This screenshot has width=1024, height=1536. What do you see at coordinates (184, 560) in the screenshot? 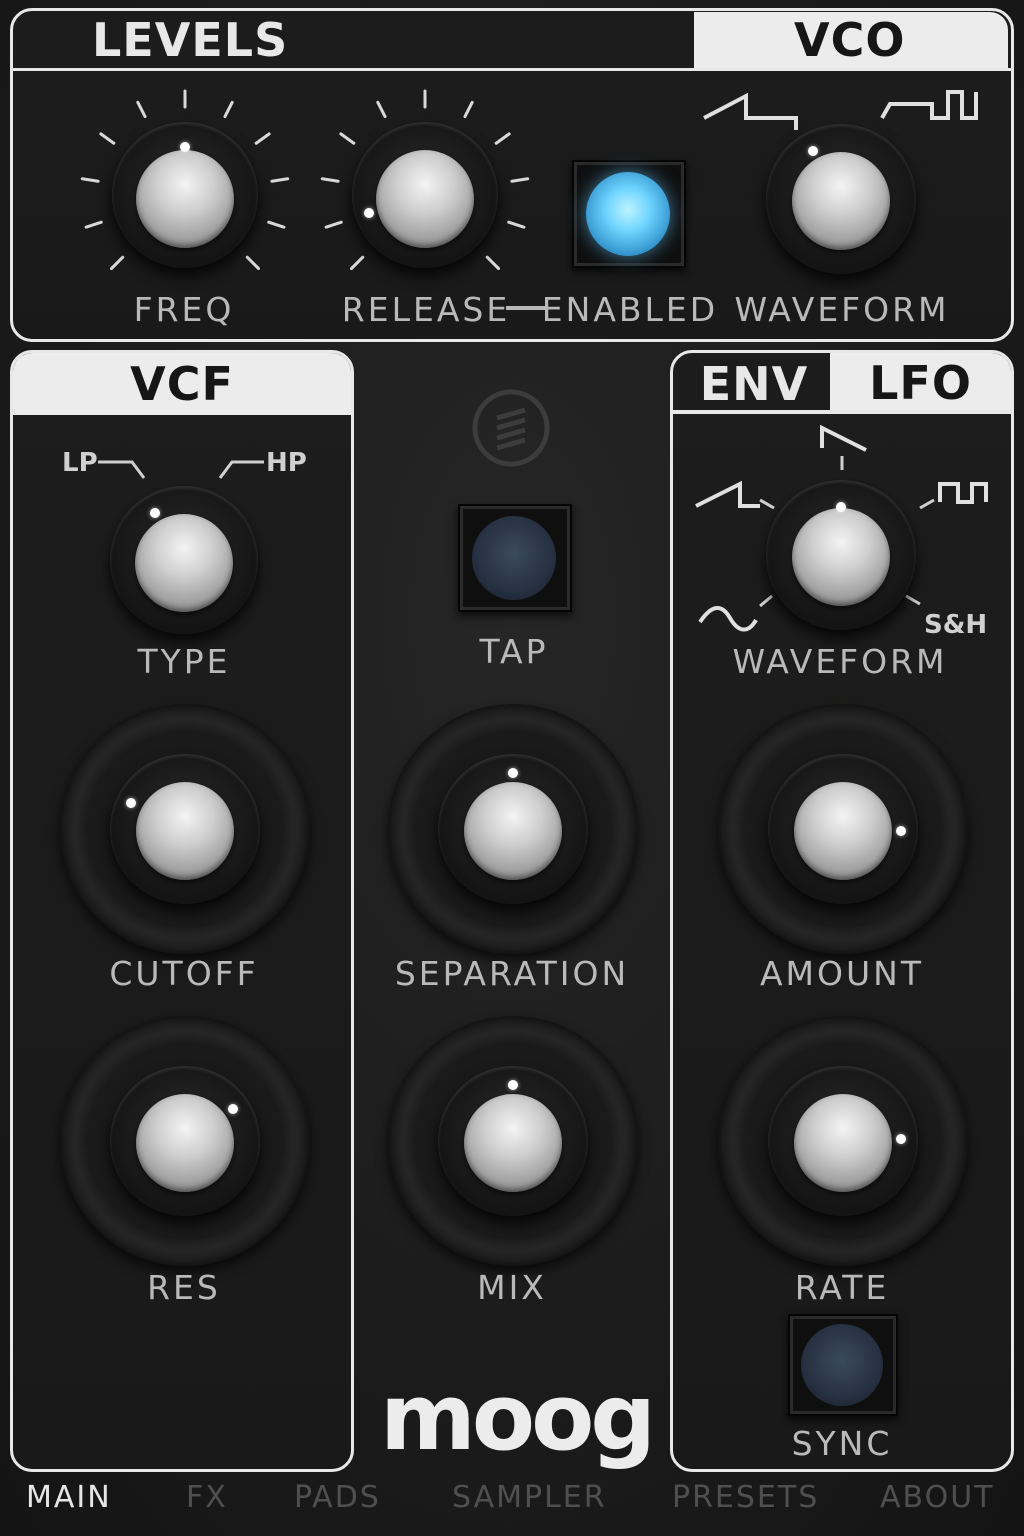
I see `type-knob` at bounding box center [184, 560].